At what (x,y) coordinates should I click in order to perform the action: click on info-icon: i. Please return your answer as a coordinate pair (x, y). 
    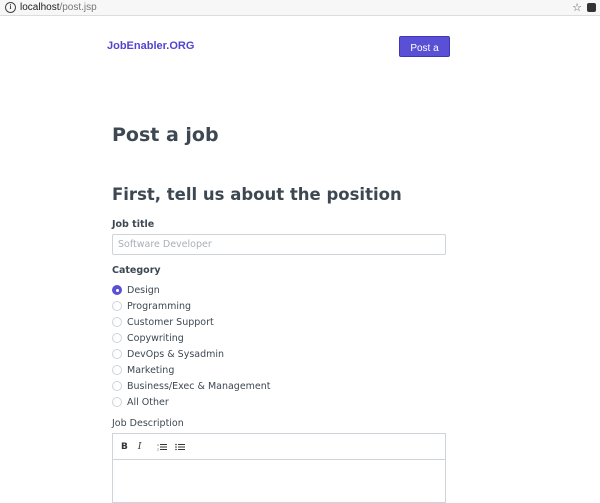
    Looking at the image, I should click on (10, 7).